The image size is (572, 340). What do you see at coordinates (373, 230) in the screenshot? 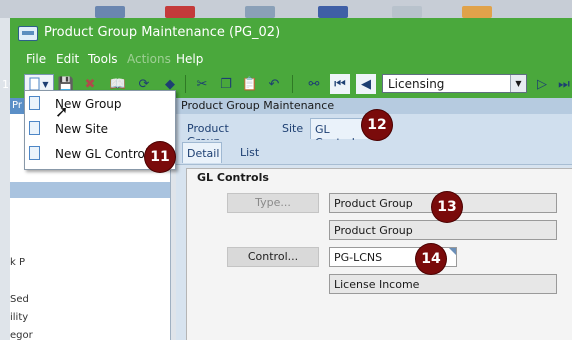
I see `type-description: Product Group` at bounding box center [373, 230].